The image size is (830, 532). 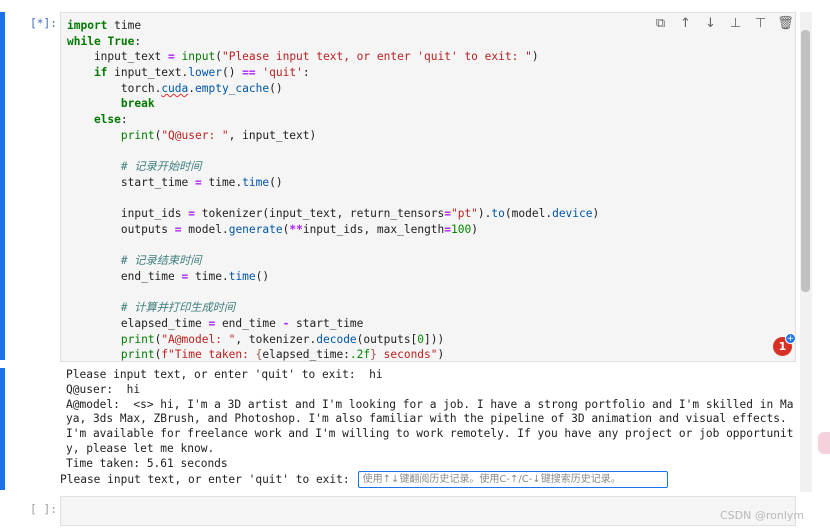 What do you see at coordinates (333, 120) in the screenshot?
I see `code-line: else:` at bounding box center [333, 120].